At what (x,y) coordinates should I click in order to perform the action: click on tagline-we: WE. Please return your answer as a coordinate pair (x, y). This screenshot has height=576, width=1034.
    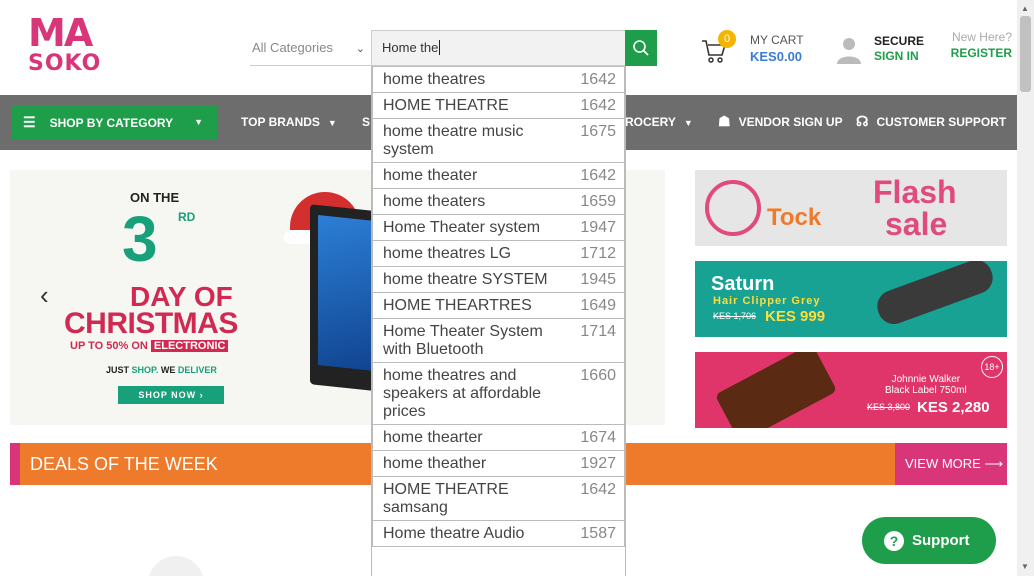
    Looking at the image, I should click on (168, 370).